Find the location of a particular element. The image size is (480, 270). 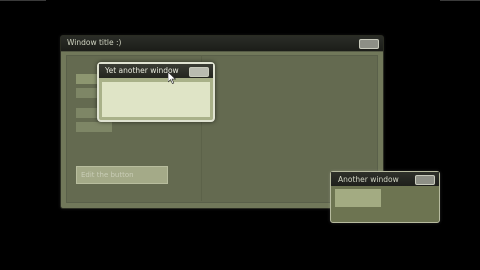

mouse-pointer-icon is located at coordinates (172, 78).